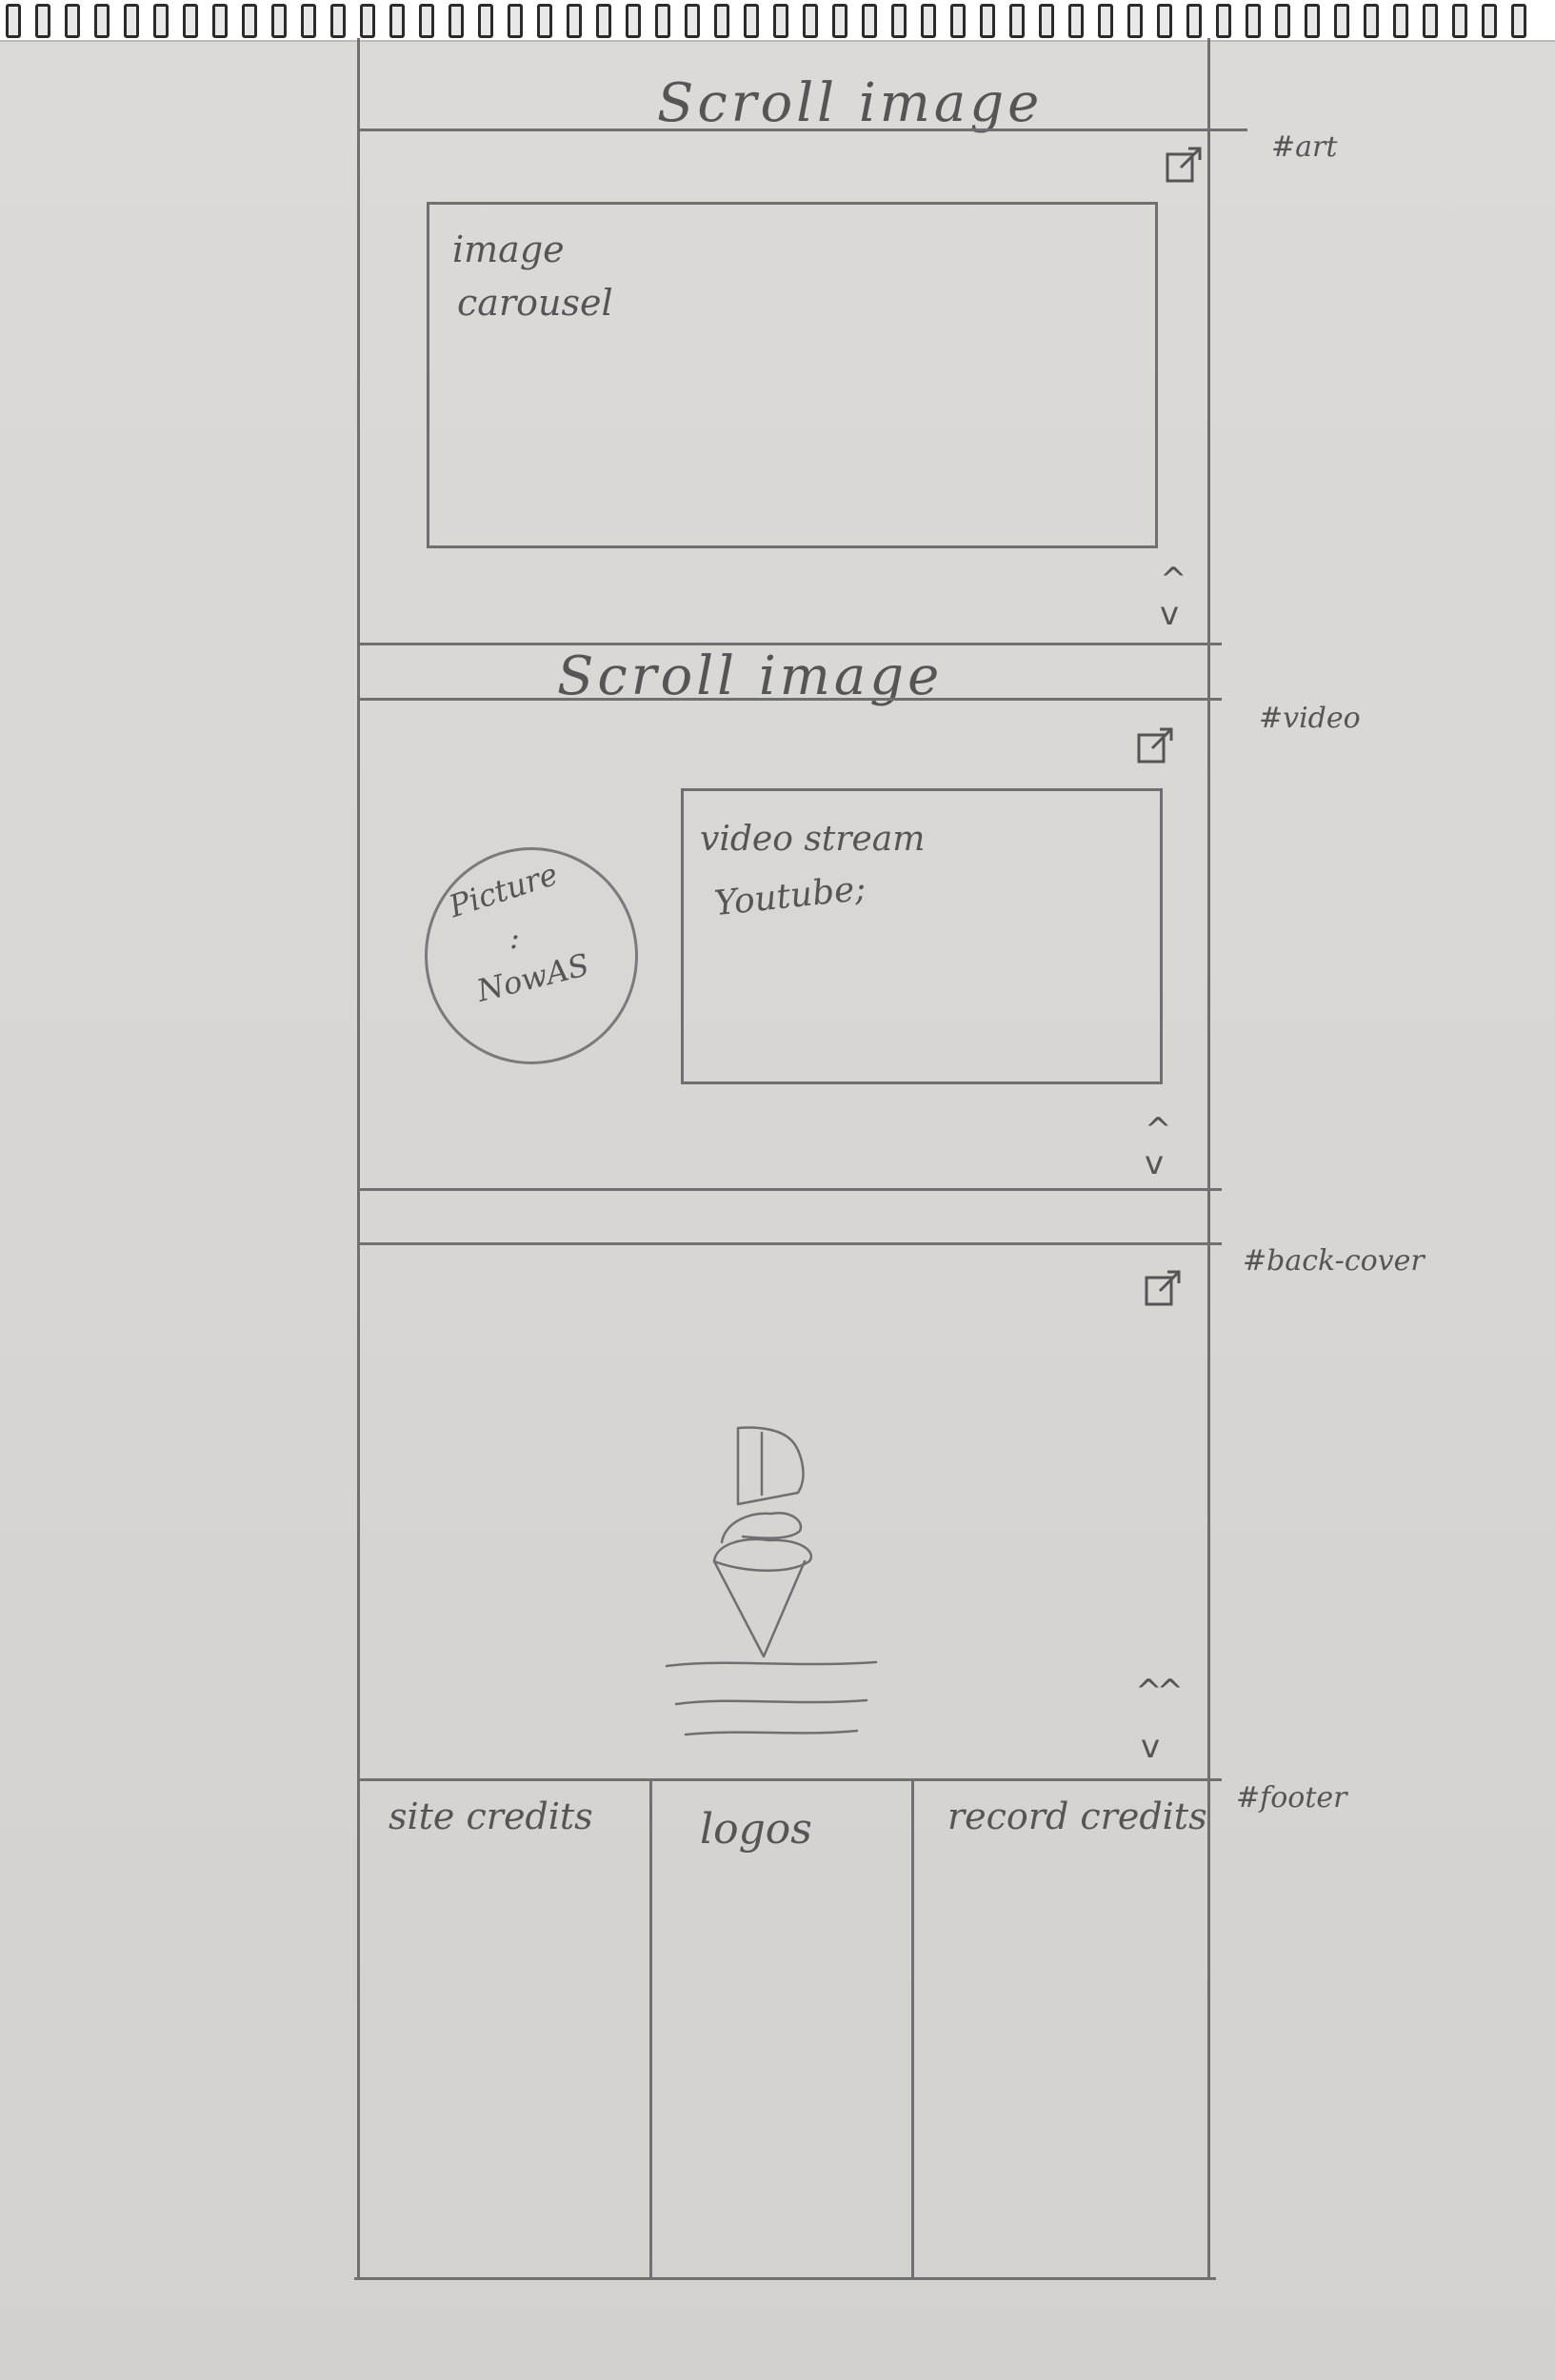 The width and height of the screenshot is (1555, 2380). I want to click on spiral-binding, so click(777, 21).